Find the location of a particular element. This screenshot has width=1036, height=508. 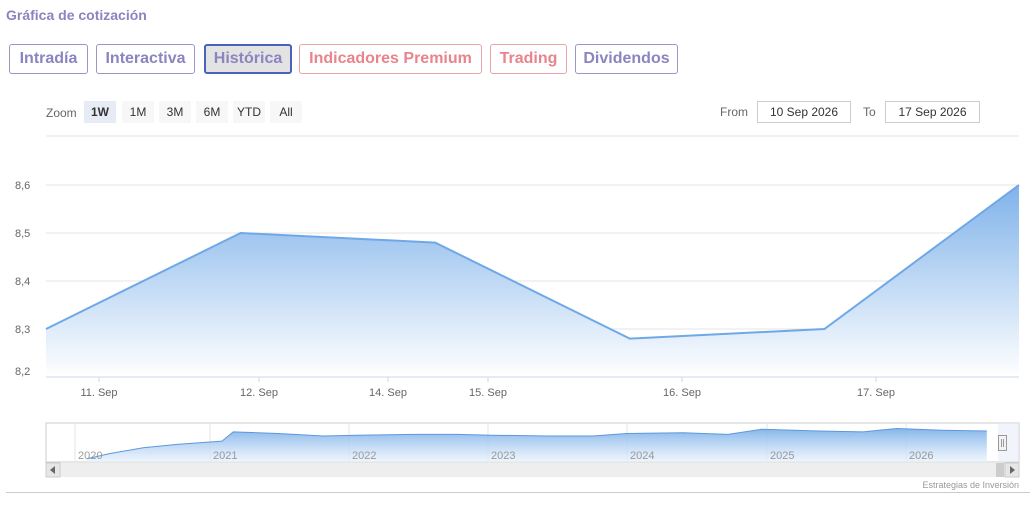

y-tick-label: 8,3 is located at coordinates (22, 330).